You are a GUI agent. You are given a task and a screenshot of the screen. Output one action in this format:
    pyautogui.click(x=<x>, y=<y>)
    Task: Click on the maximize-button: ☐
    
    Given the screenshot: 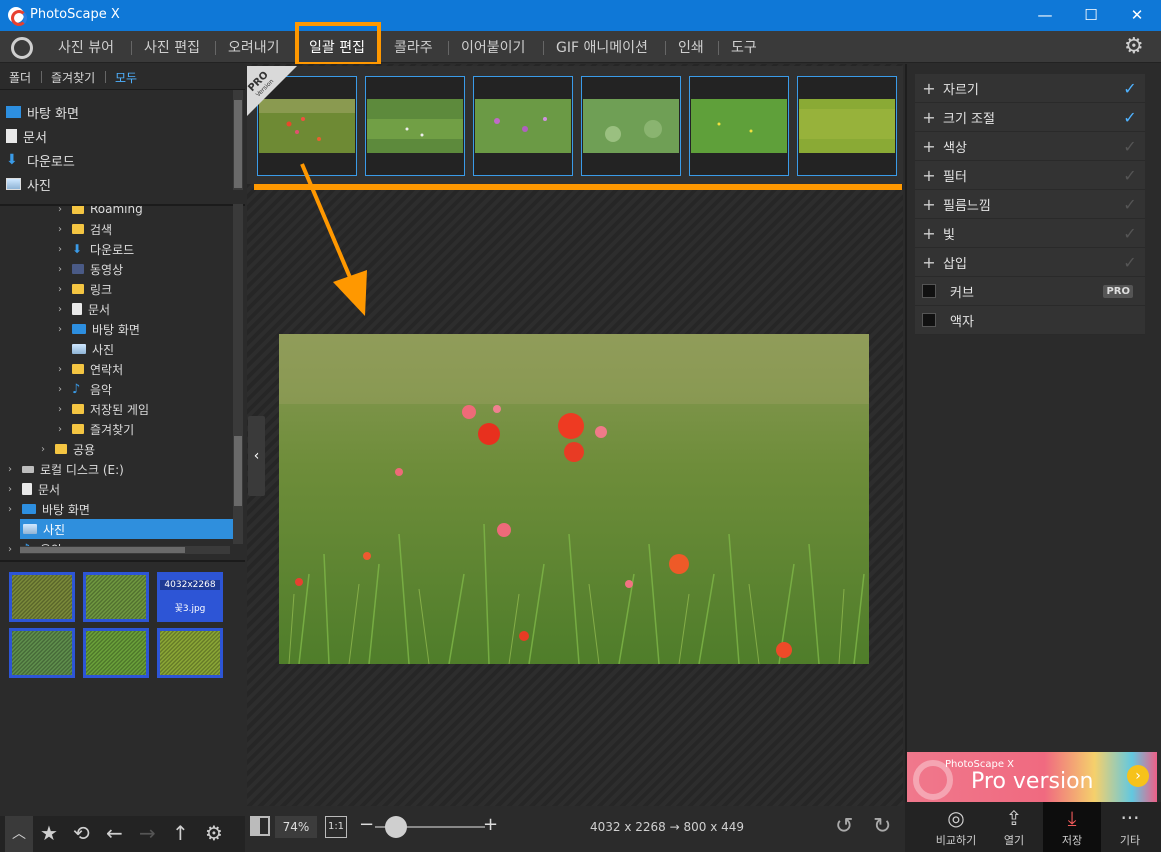 What is the action you would take?
    pyautogui.click(x=1091, y=15)
    